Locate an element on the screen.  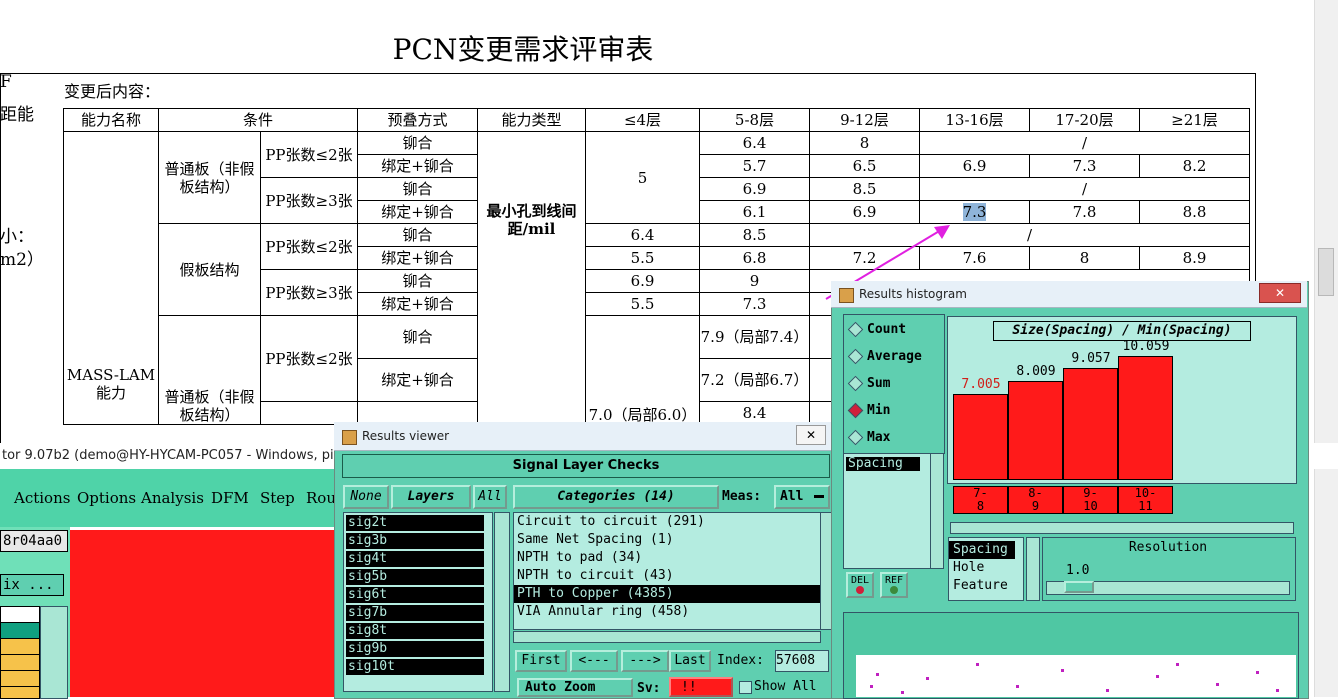
results-histogram-titlebar: Results histogram ✕ is located at coordinates (1069, 294).